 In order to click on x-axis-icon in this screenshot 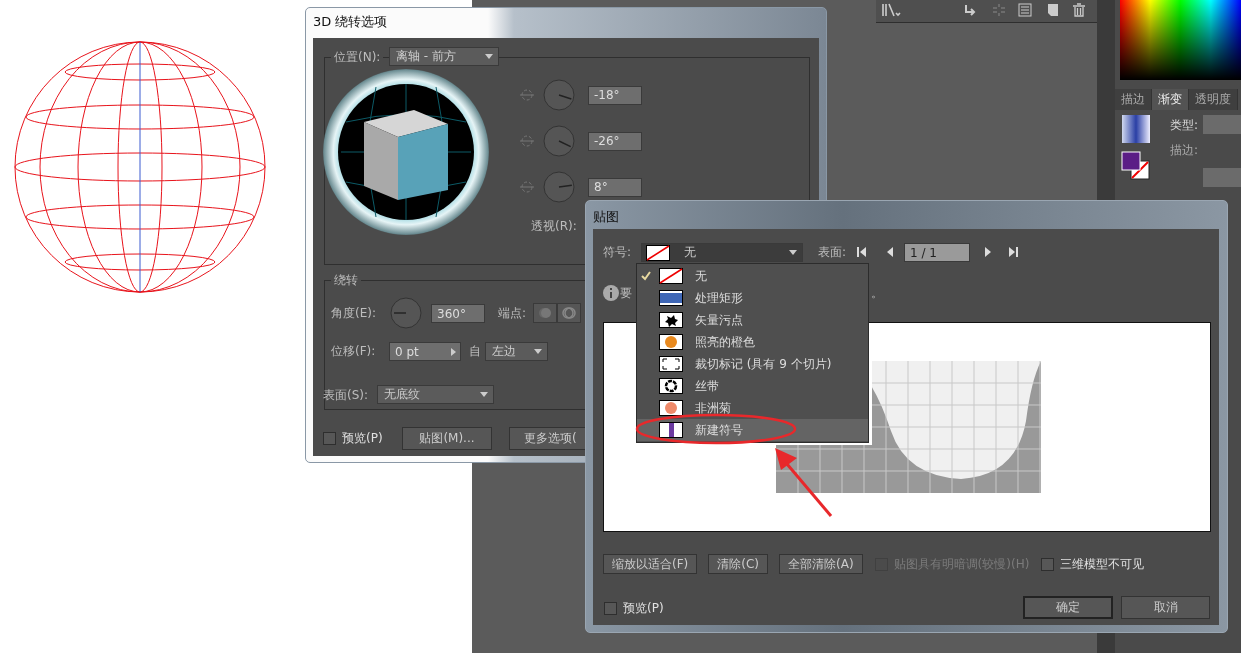, I will do `click(527, 95)`.